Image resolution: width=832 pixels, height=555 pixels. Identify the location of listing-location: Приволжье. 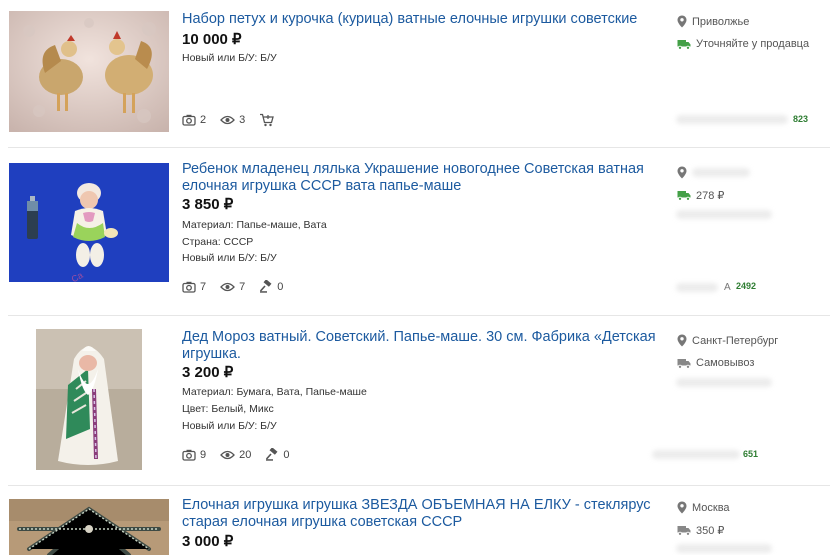
(713, 21).